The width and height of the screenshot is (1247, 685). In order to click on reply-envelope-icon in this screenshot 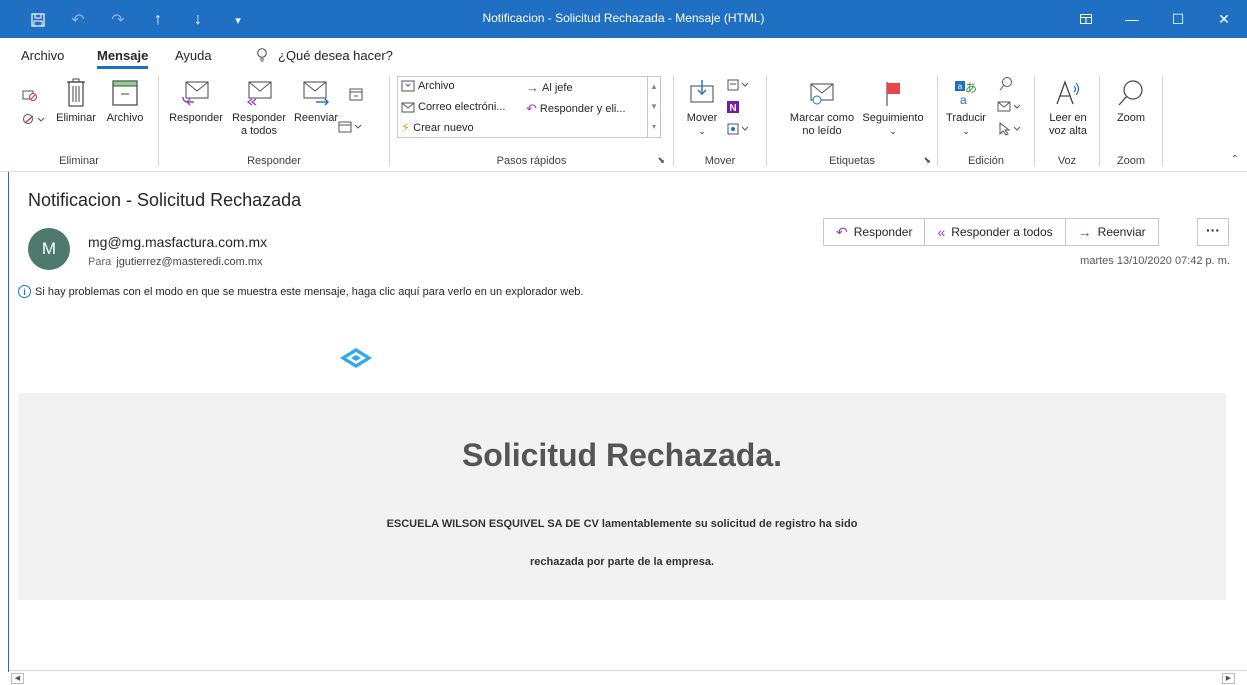, I will do `click(195, 93)`.